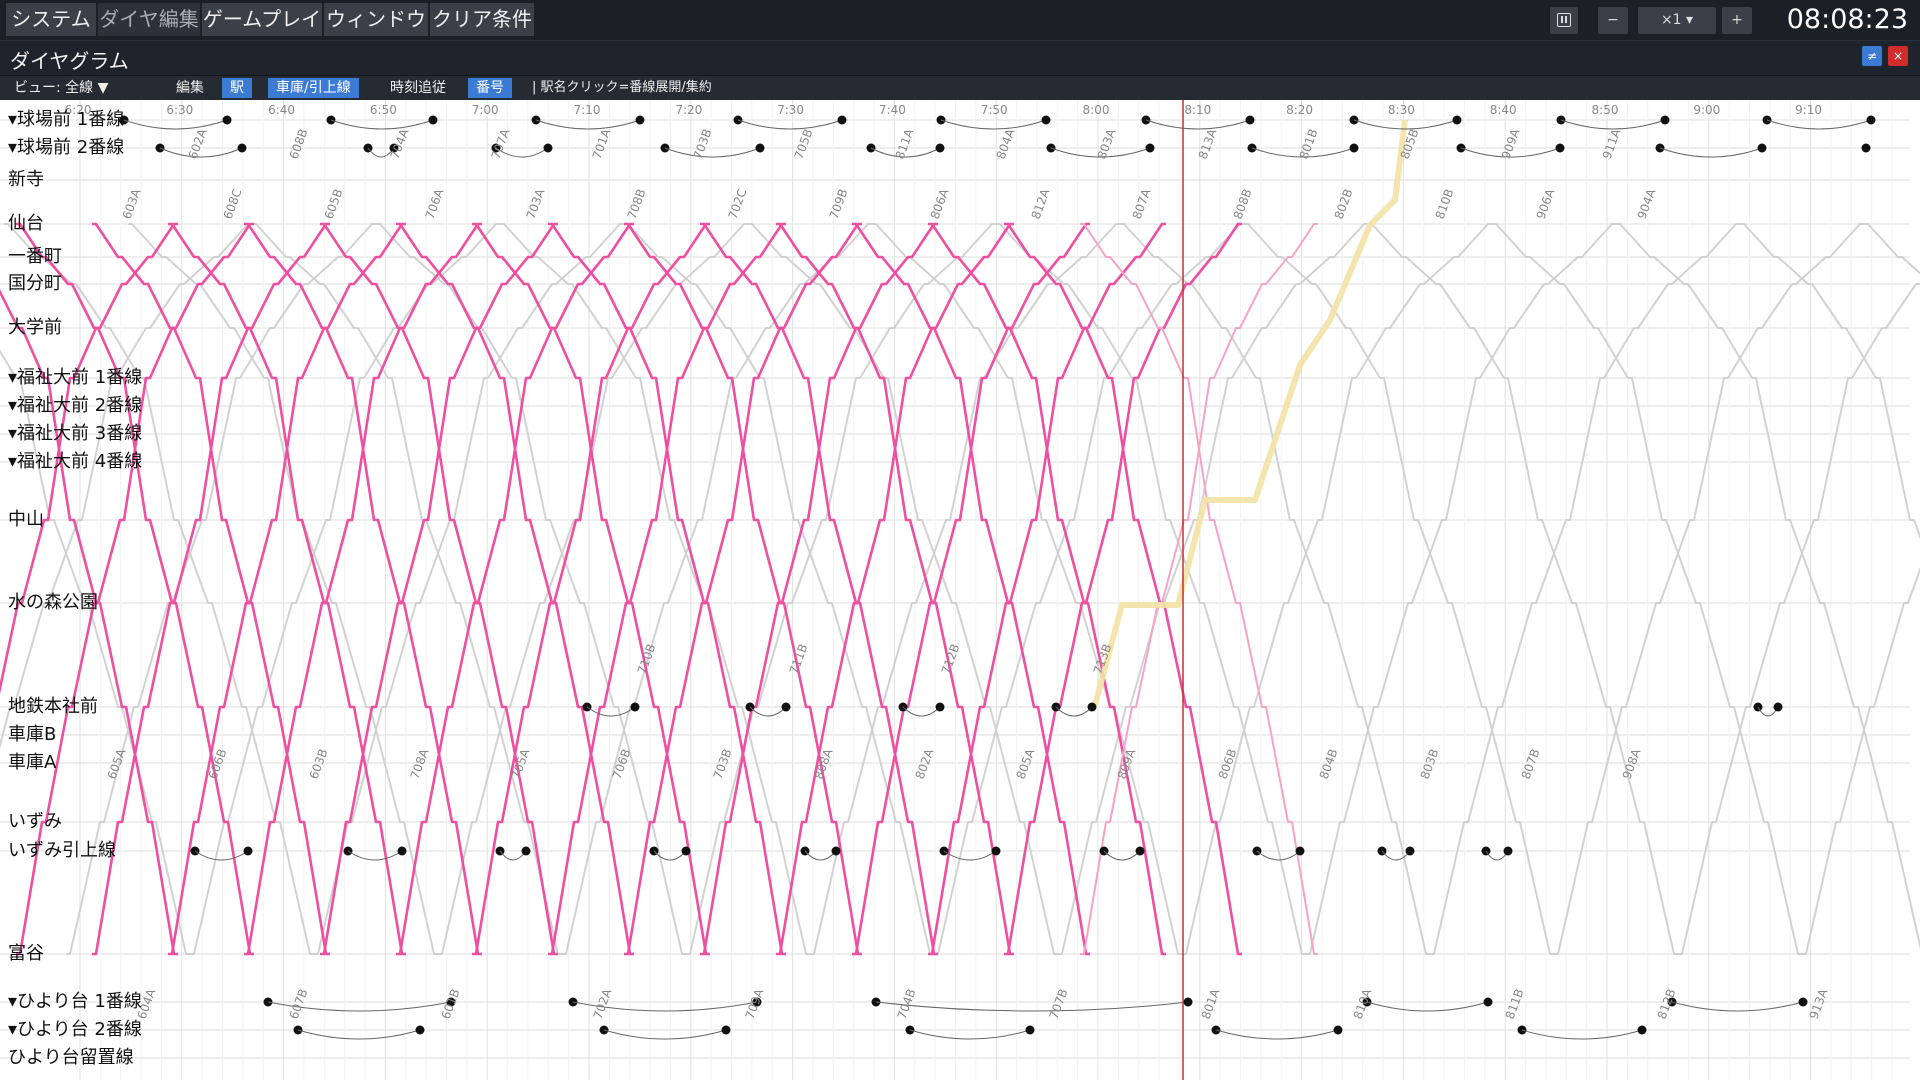 Image resolution: width=1920 pixels, height=1080 pixels. I want to click on station-label: 国分町, so click(35, 284).